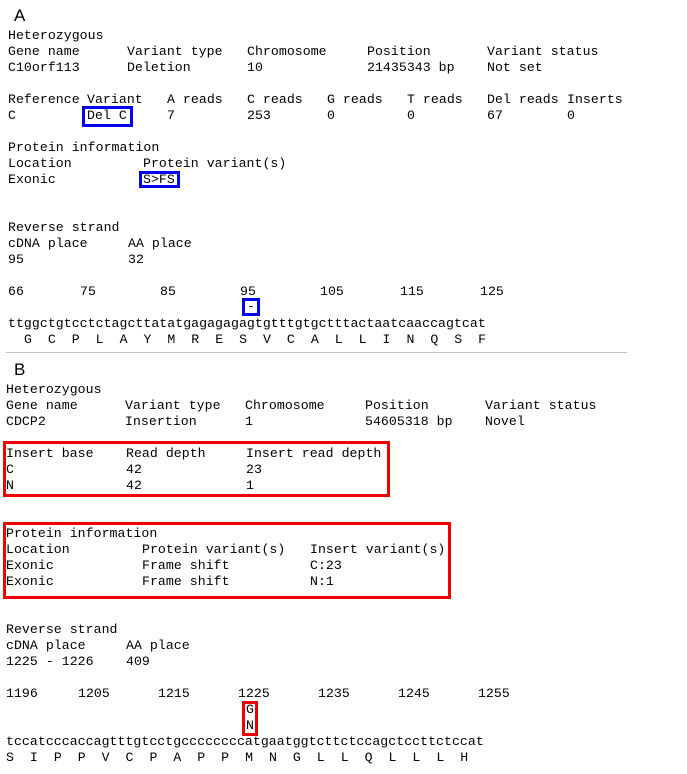 This screenshot has height=774, width=687. I want to click on amino-acid: Y, so click(147, 339).